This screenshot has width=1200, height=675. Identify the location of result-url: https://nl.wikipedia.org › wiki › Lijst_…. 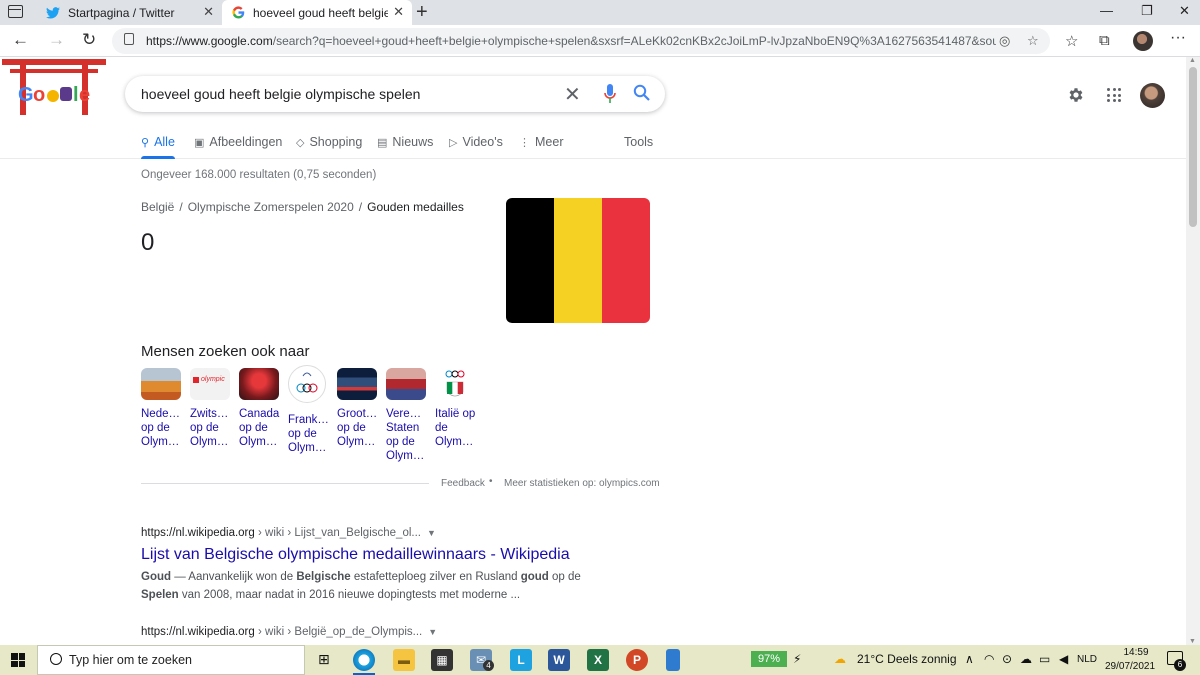
(288, 533).